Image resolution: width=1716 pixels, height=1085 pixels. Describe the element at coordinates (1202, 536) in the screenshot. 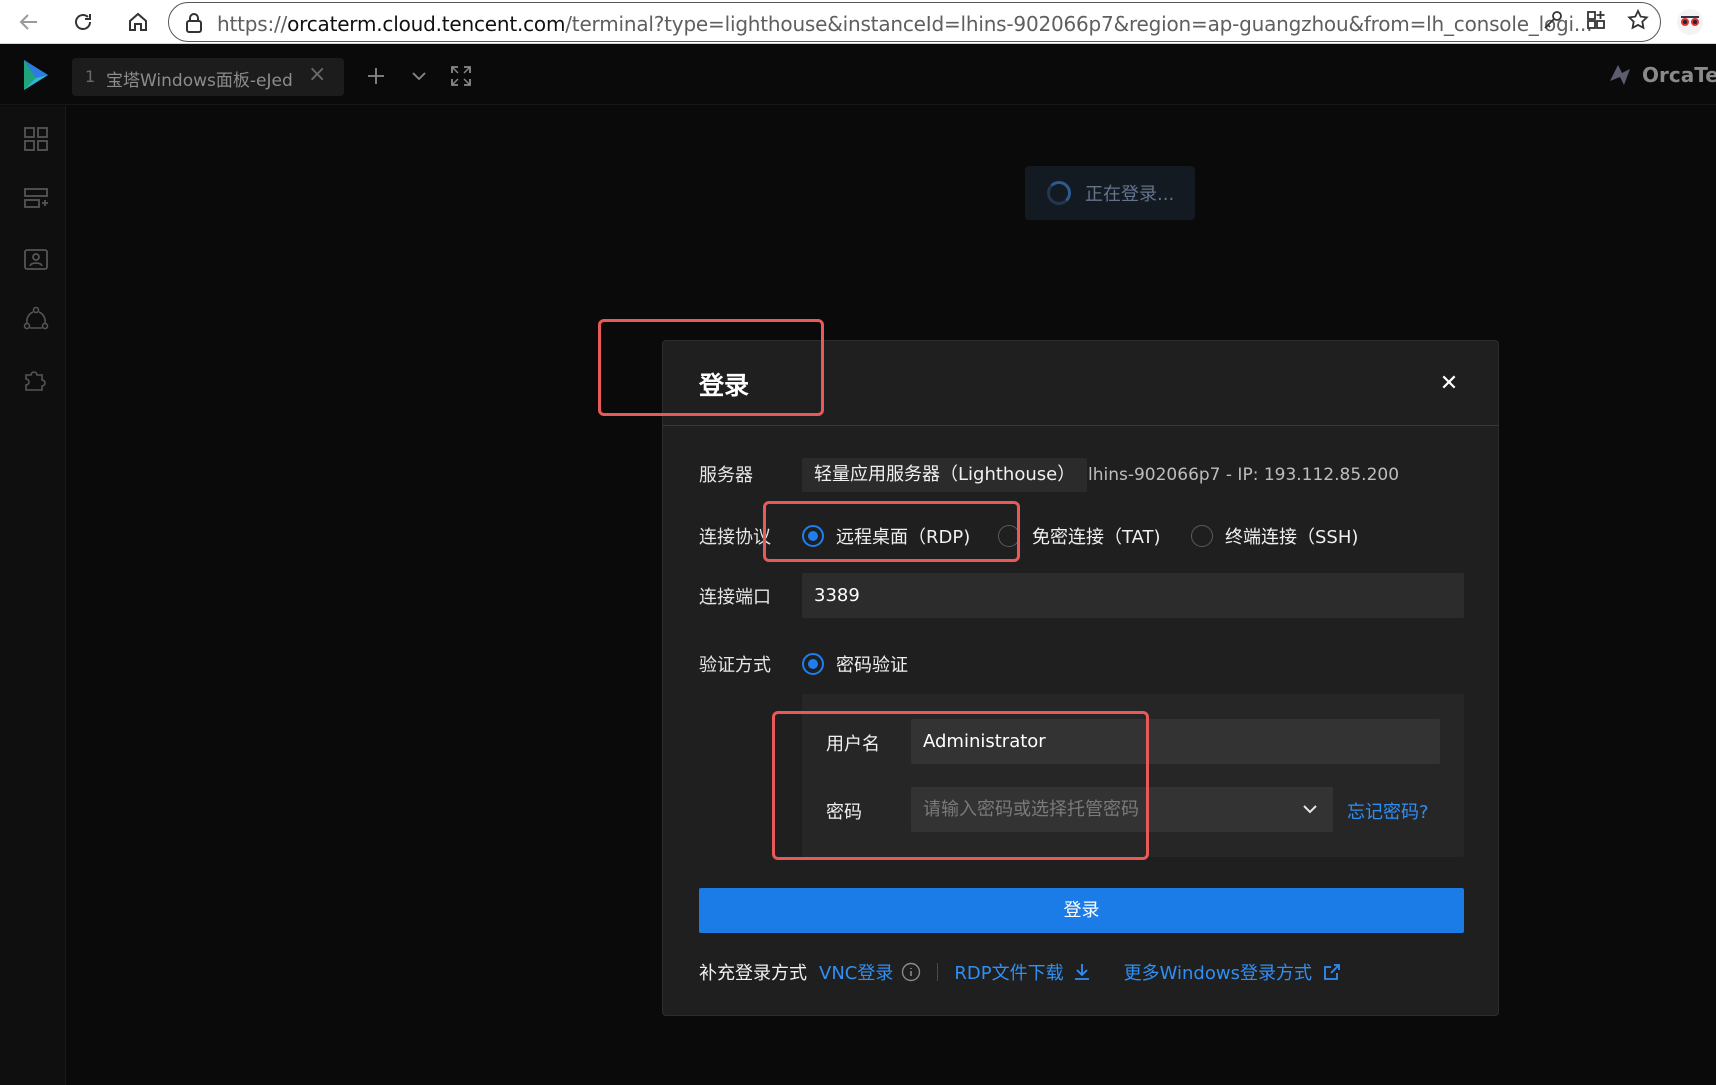

I see `radio-ssh-indicator` at that location.